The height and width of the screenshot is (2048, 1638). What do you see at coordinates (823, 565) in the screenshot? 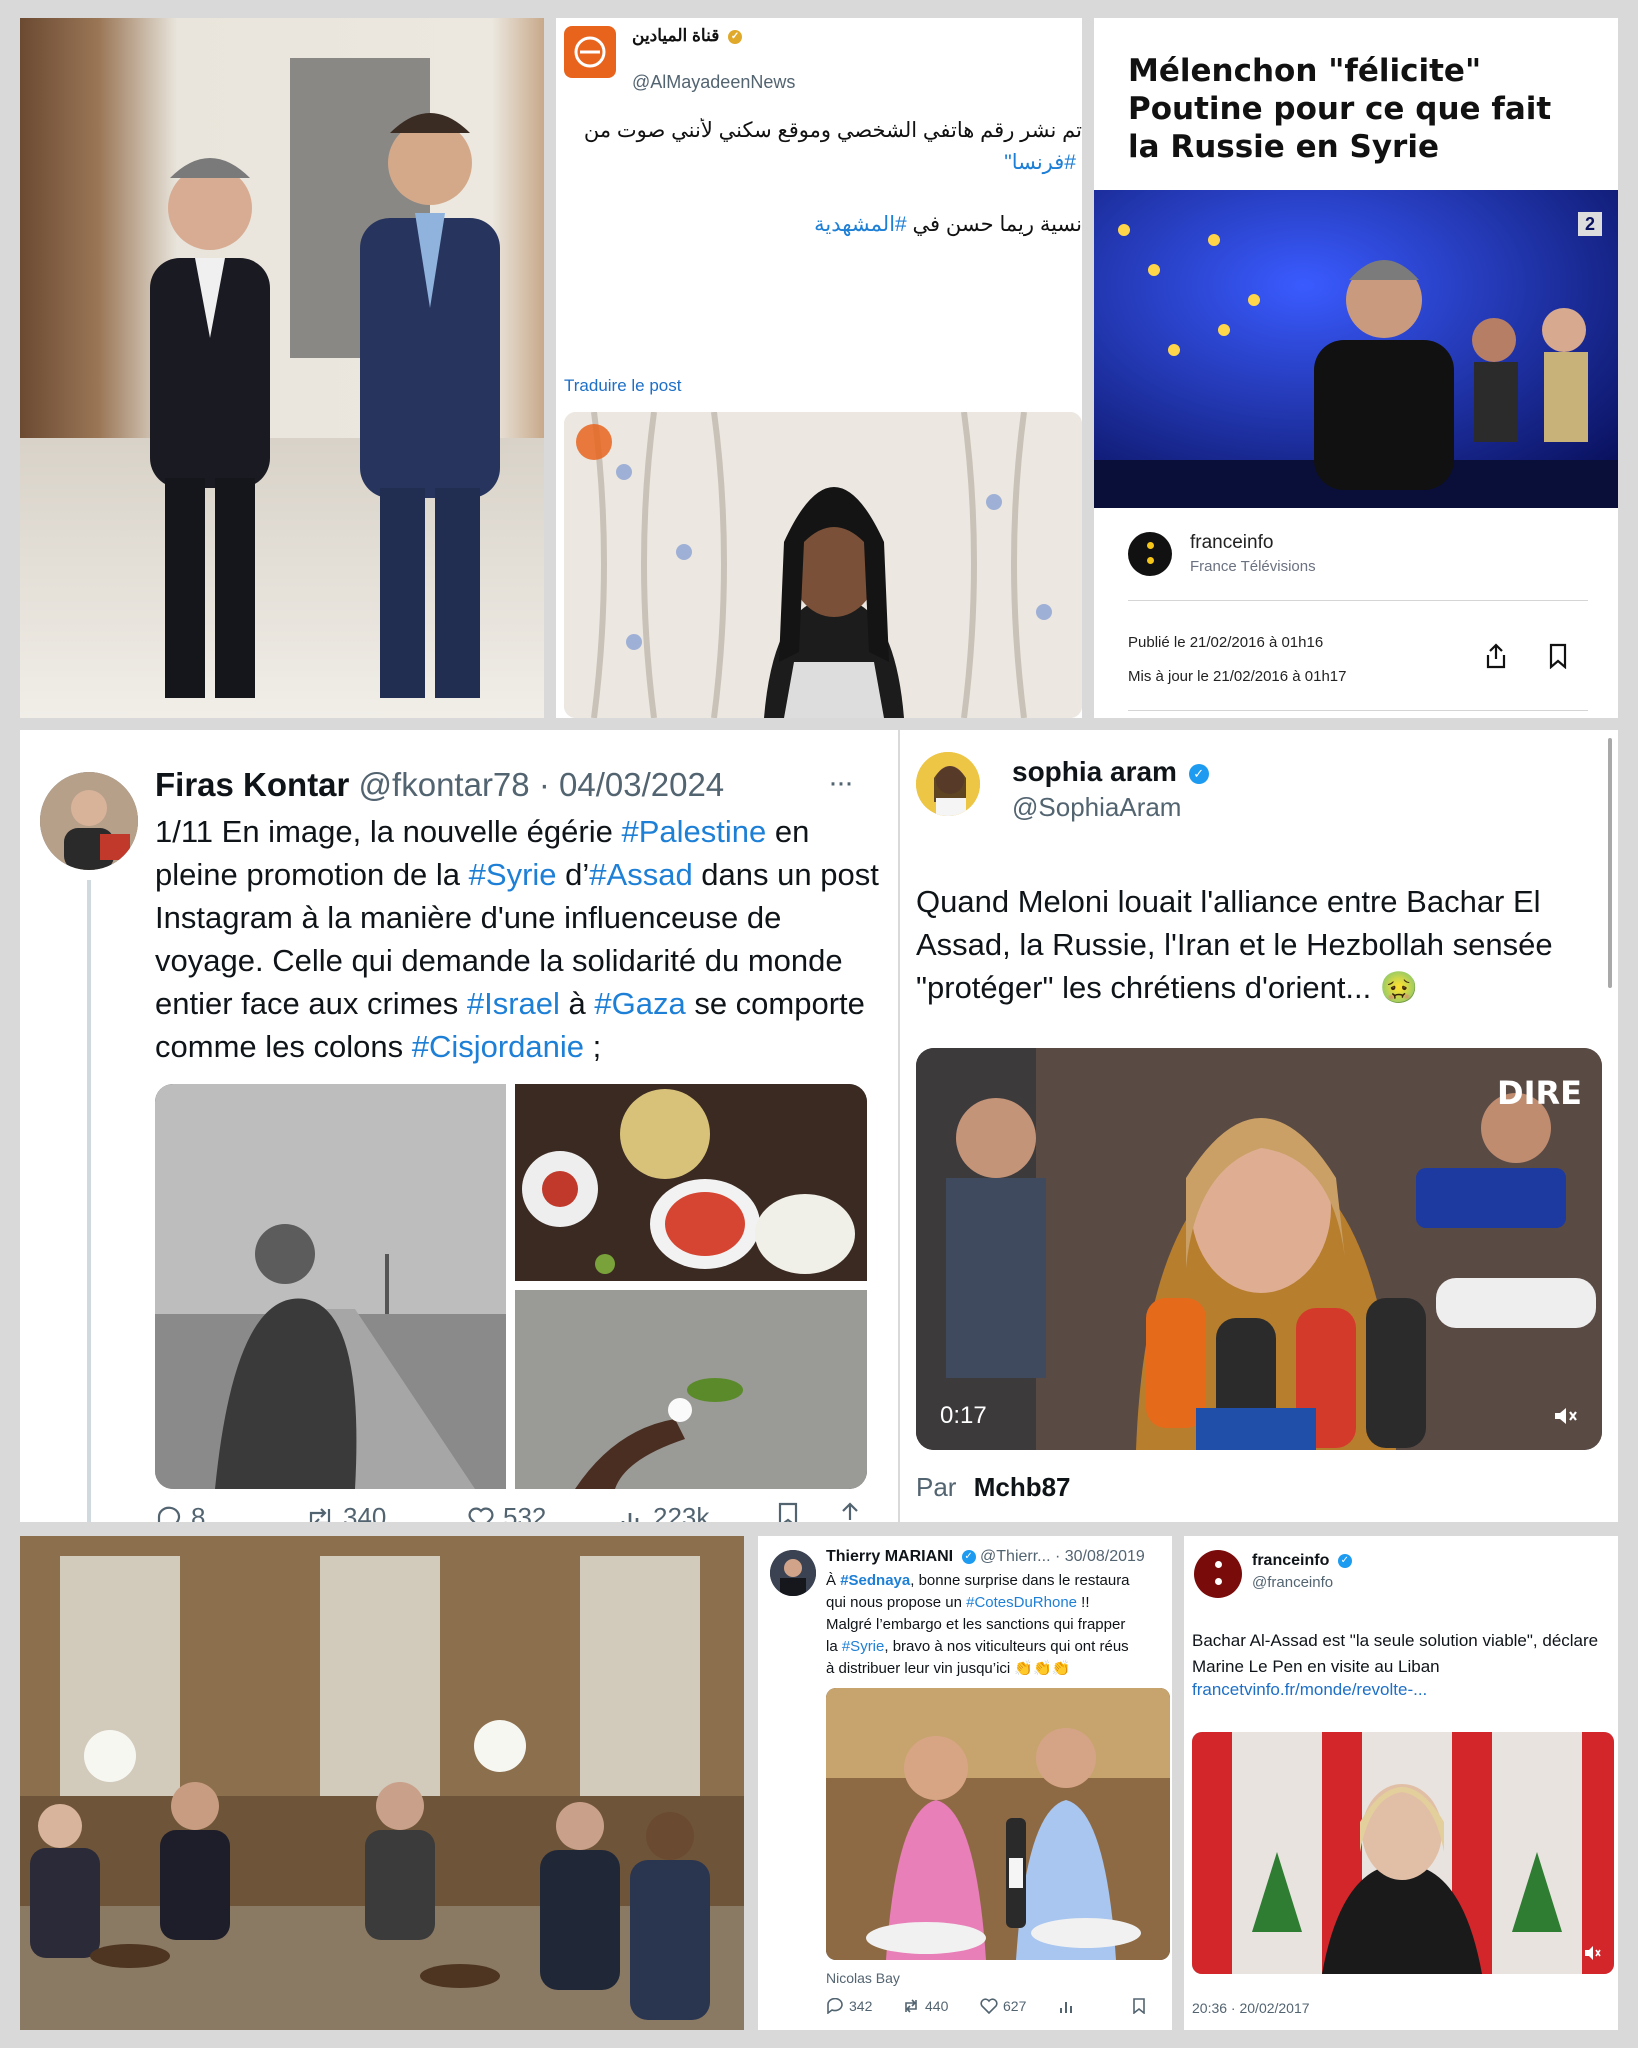
I see `almayadeen-video-thumbnail` at bounding box center [823, 565].